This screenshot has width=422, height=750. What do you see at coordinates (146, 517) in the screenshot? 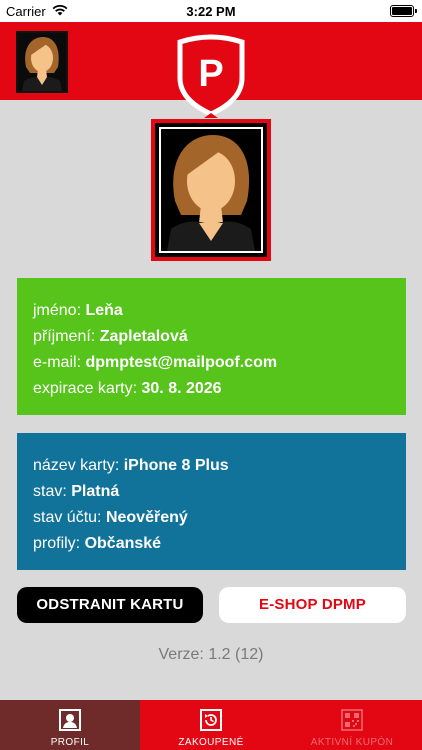
I see `account-state-value: Neověřený` at bounding box center [146, 517].